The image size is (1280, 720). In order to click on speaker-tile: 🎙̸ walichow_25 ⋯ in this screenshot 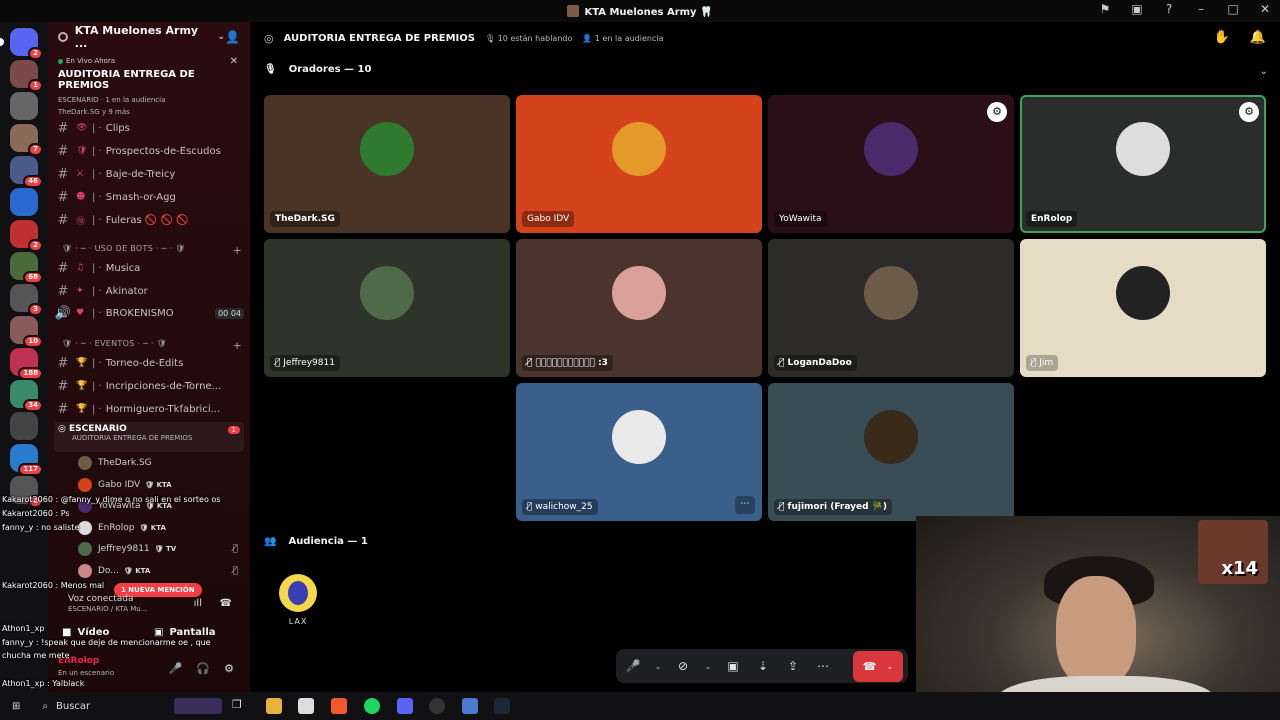, I will do `click(639, 452)`.